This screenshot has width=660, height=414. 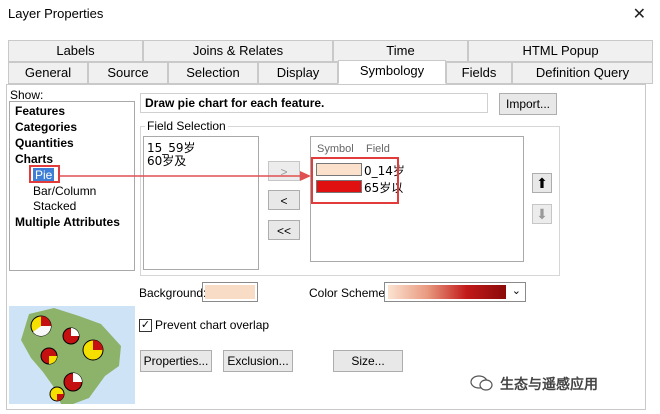 What do you see at coordinates (284, 230) in the screenshot?
I see `remove-all-fields-button: <<` at bounding box center [284, 230].